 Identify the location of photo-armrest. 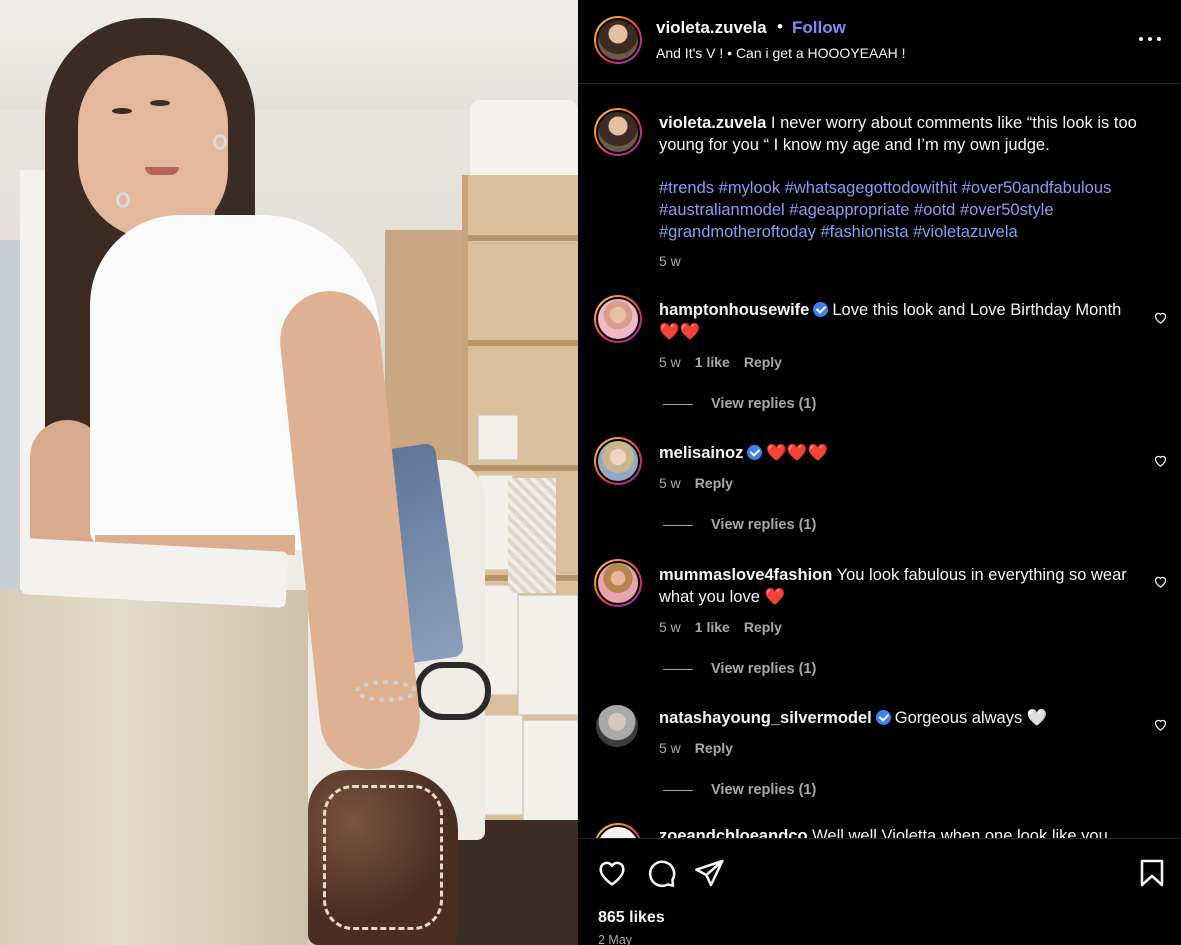
(453, 691).